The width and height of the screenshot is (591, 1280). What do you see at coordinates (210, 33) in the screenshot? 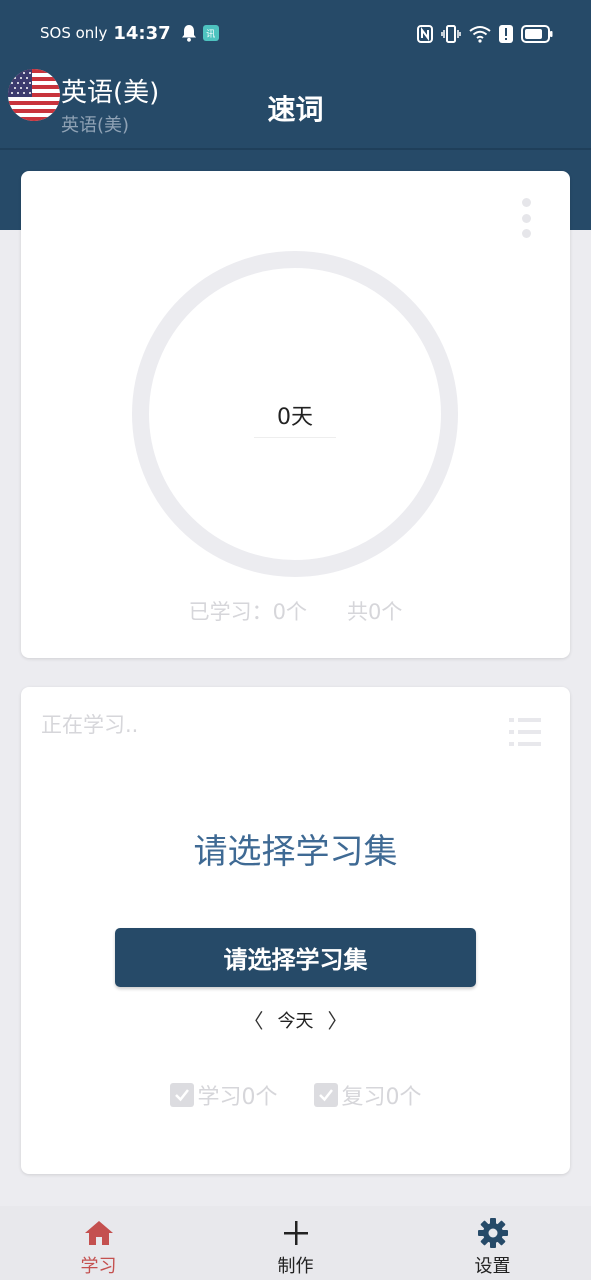
I see `app-notification-icon: 讯` at bounding box center [210, 33].